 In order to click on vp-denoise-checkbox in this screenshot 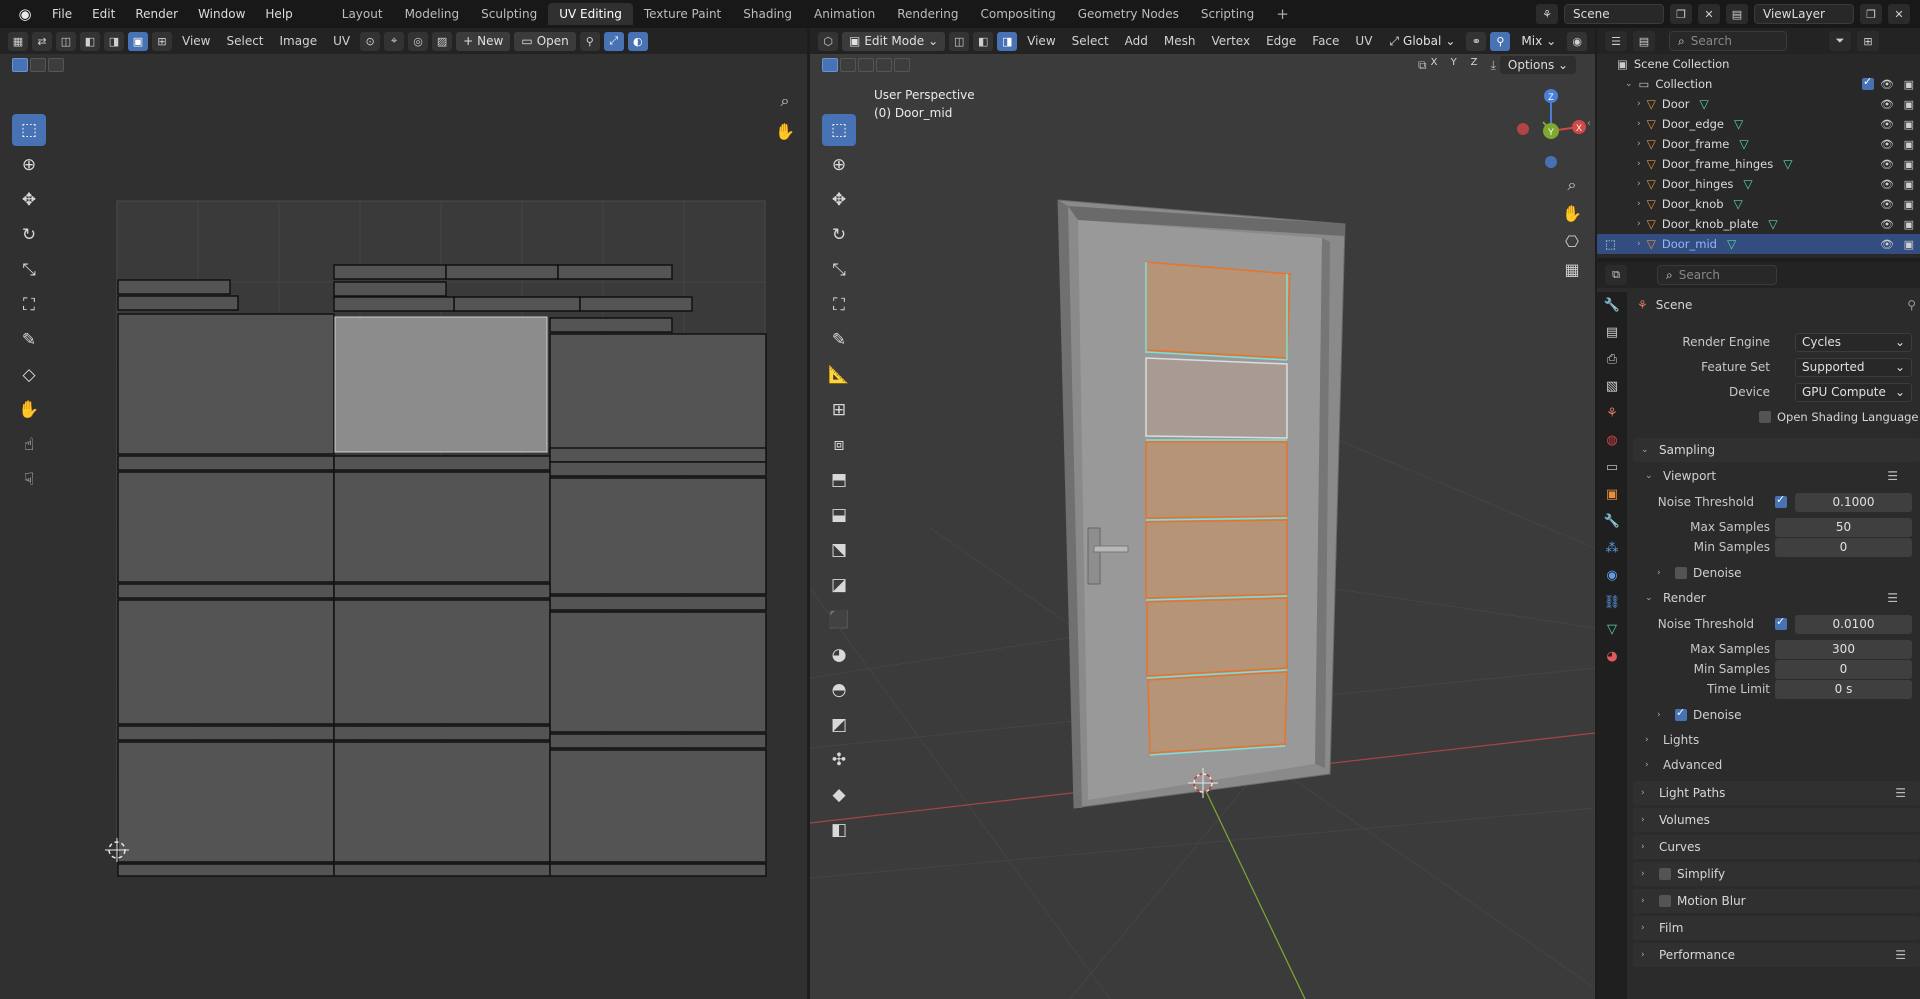, I will do `click(1681, 573)`.